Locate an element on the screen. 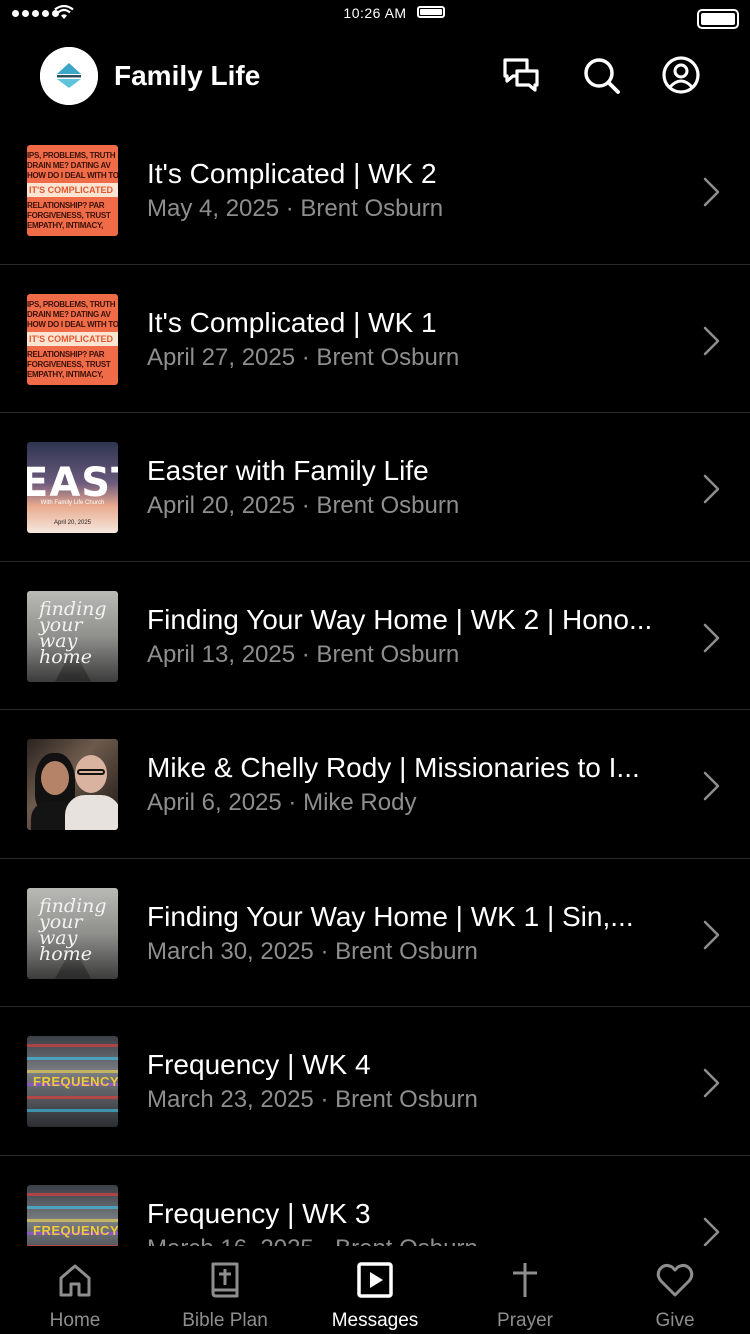 The height and width of the screenshot is (1334, 750). message-date-speaker: April 27, 2025 · Brent Osburn is located at coordinates (303, 357).